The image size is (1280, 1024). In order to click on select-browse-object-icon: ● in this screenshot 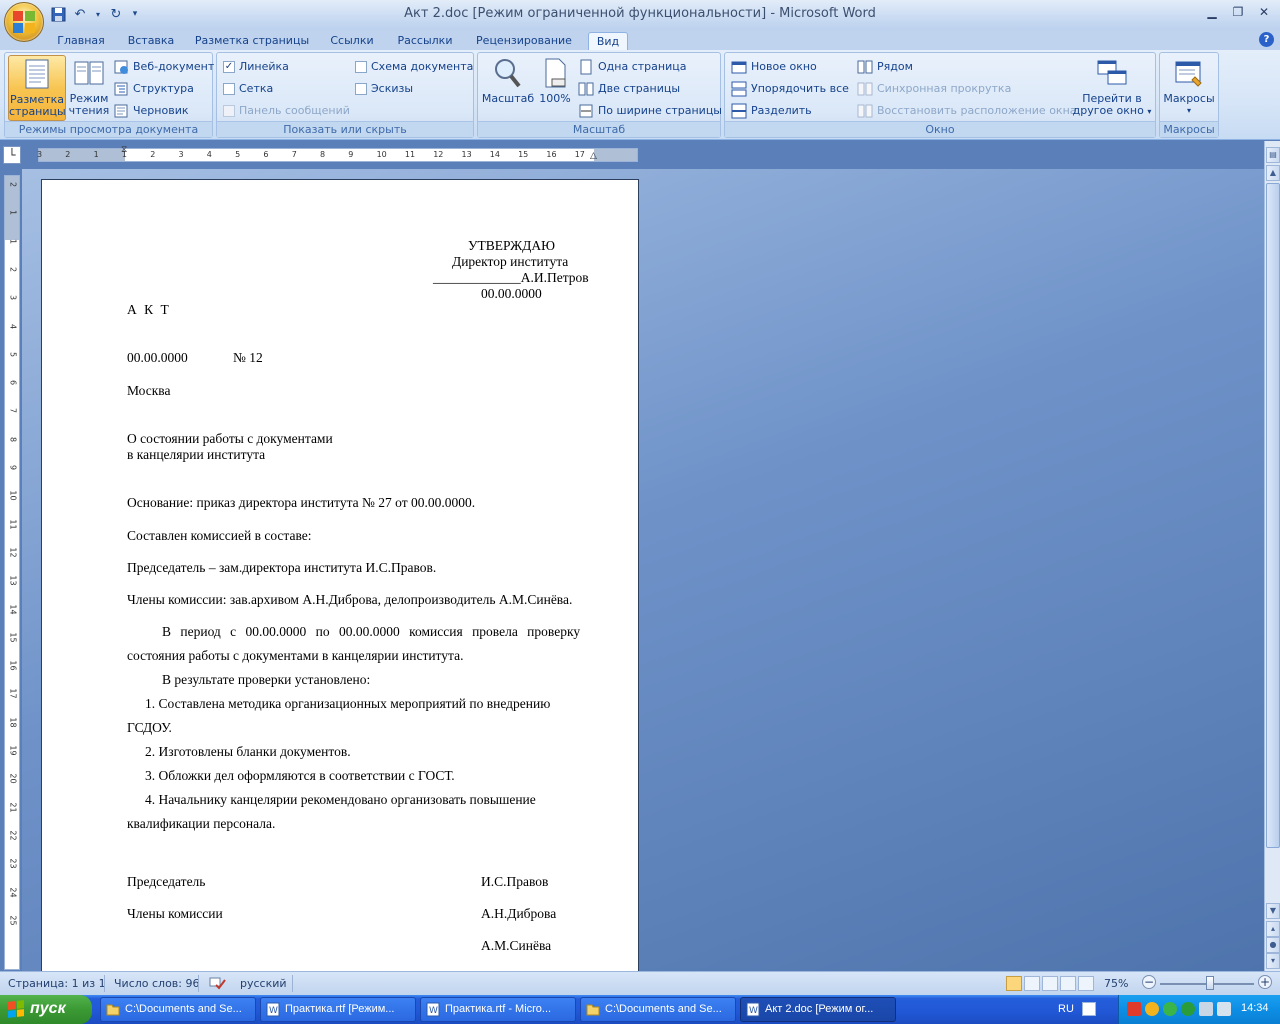, I will do `click(1273, 945)`.